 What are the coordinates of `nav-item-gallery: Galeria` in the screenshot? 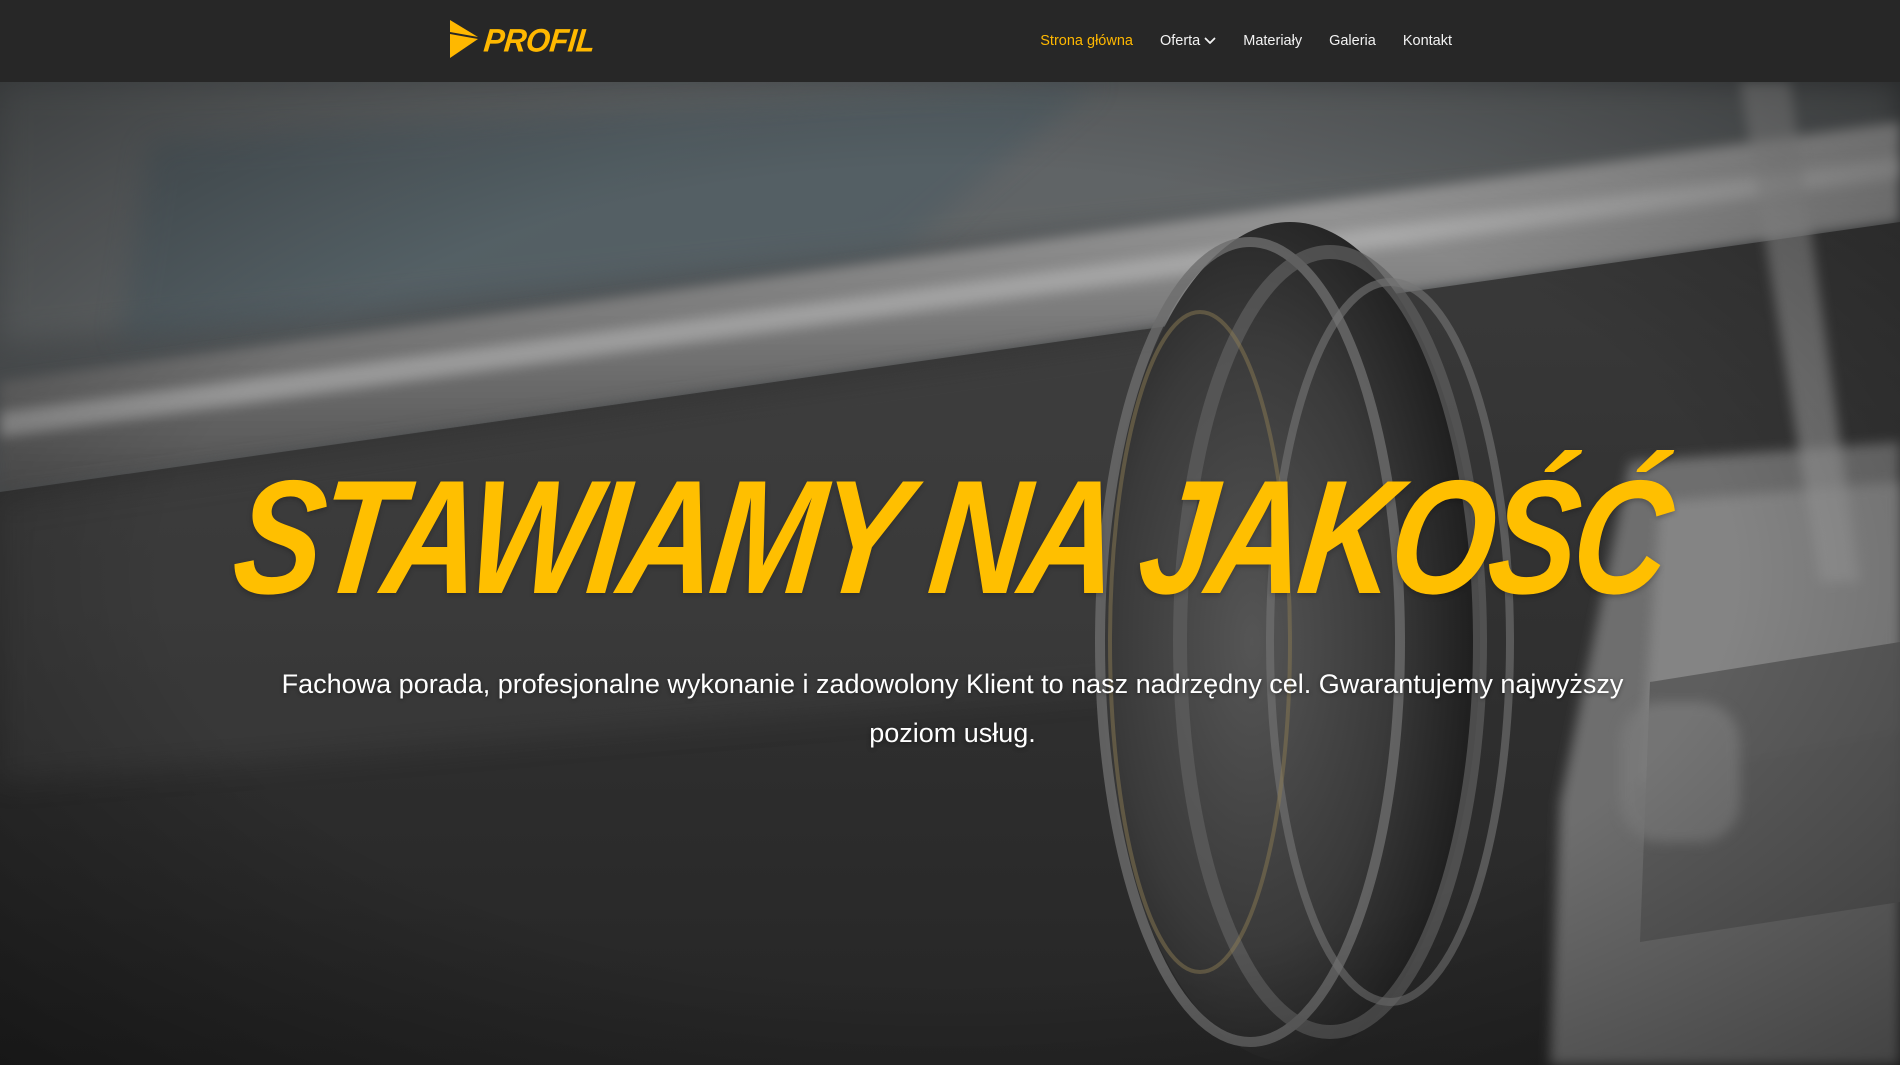 It's located at (1352, 41).